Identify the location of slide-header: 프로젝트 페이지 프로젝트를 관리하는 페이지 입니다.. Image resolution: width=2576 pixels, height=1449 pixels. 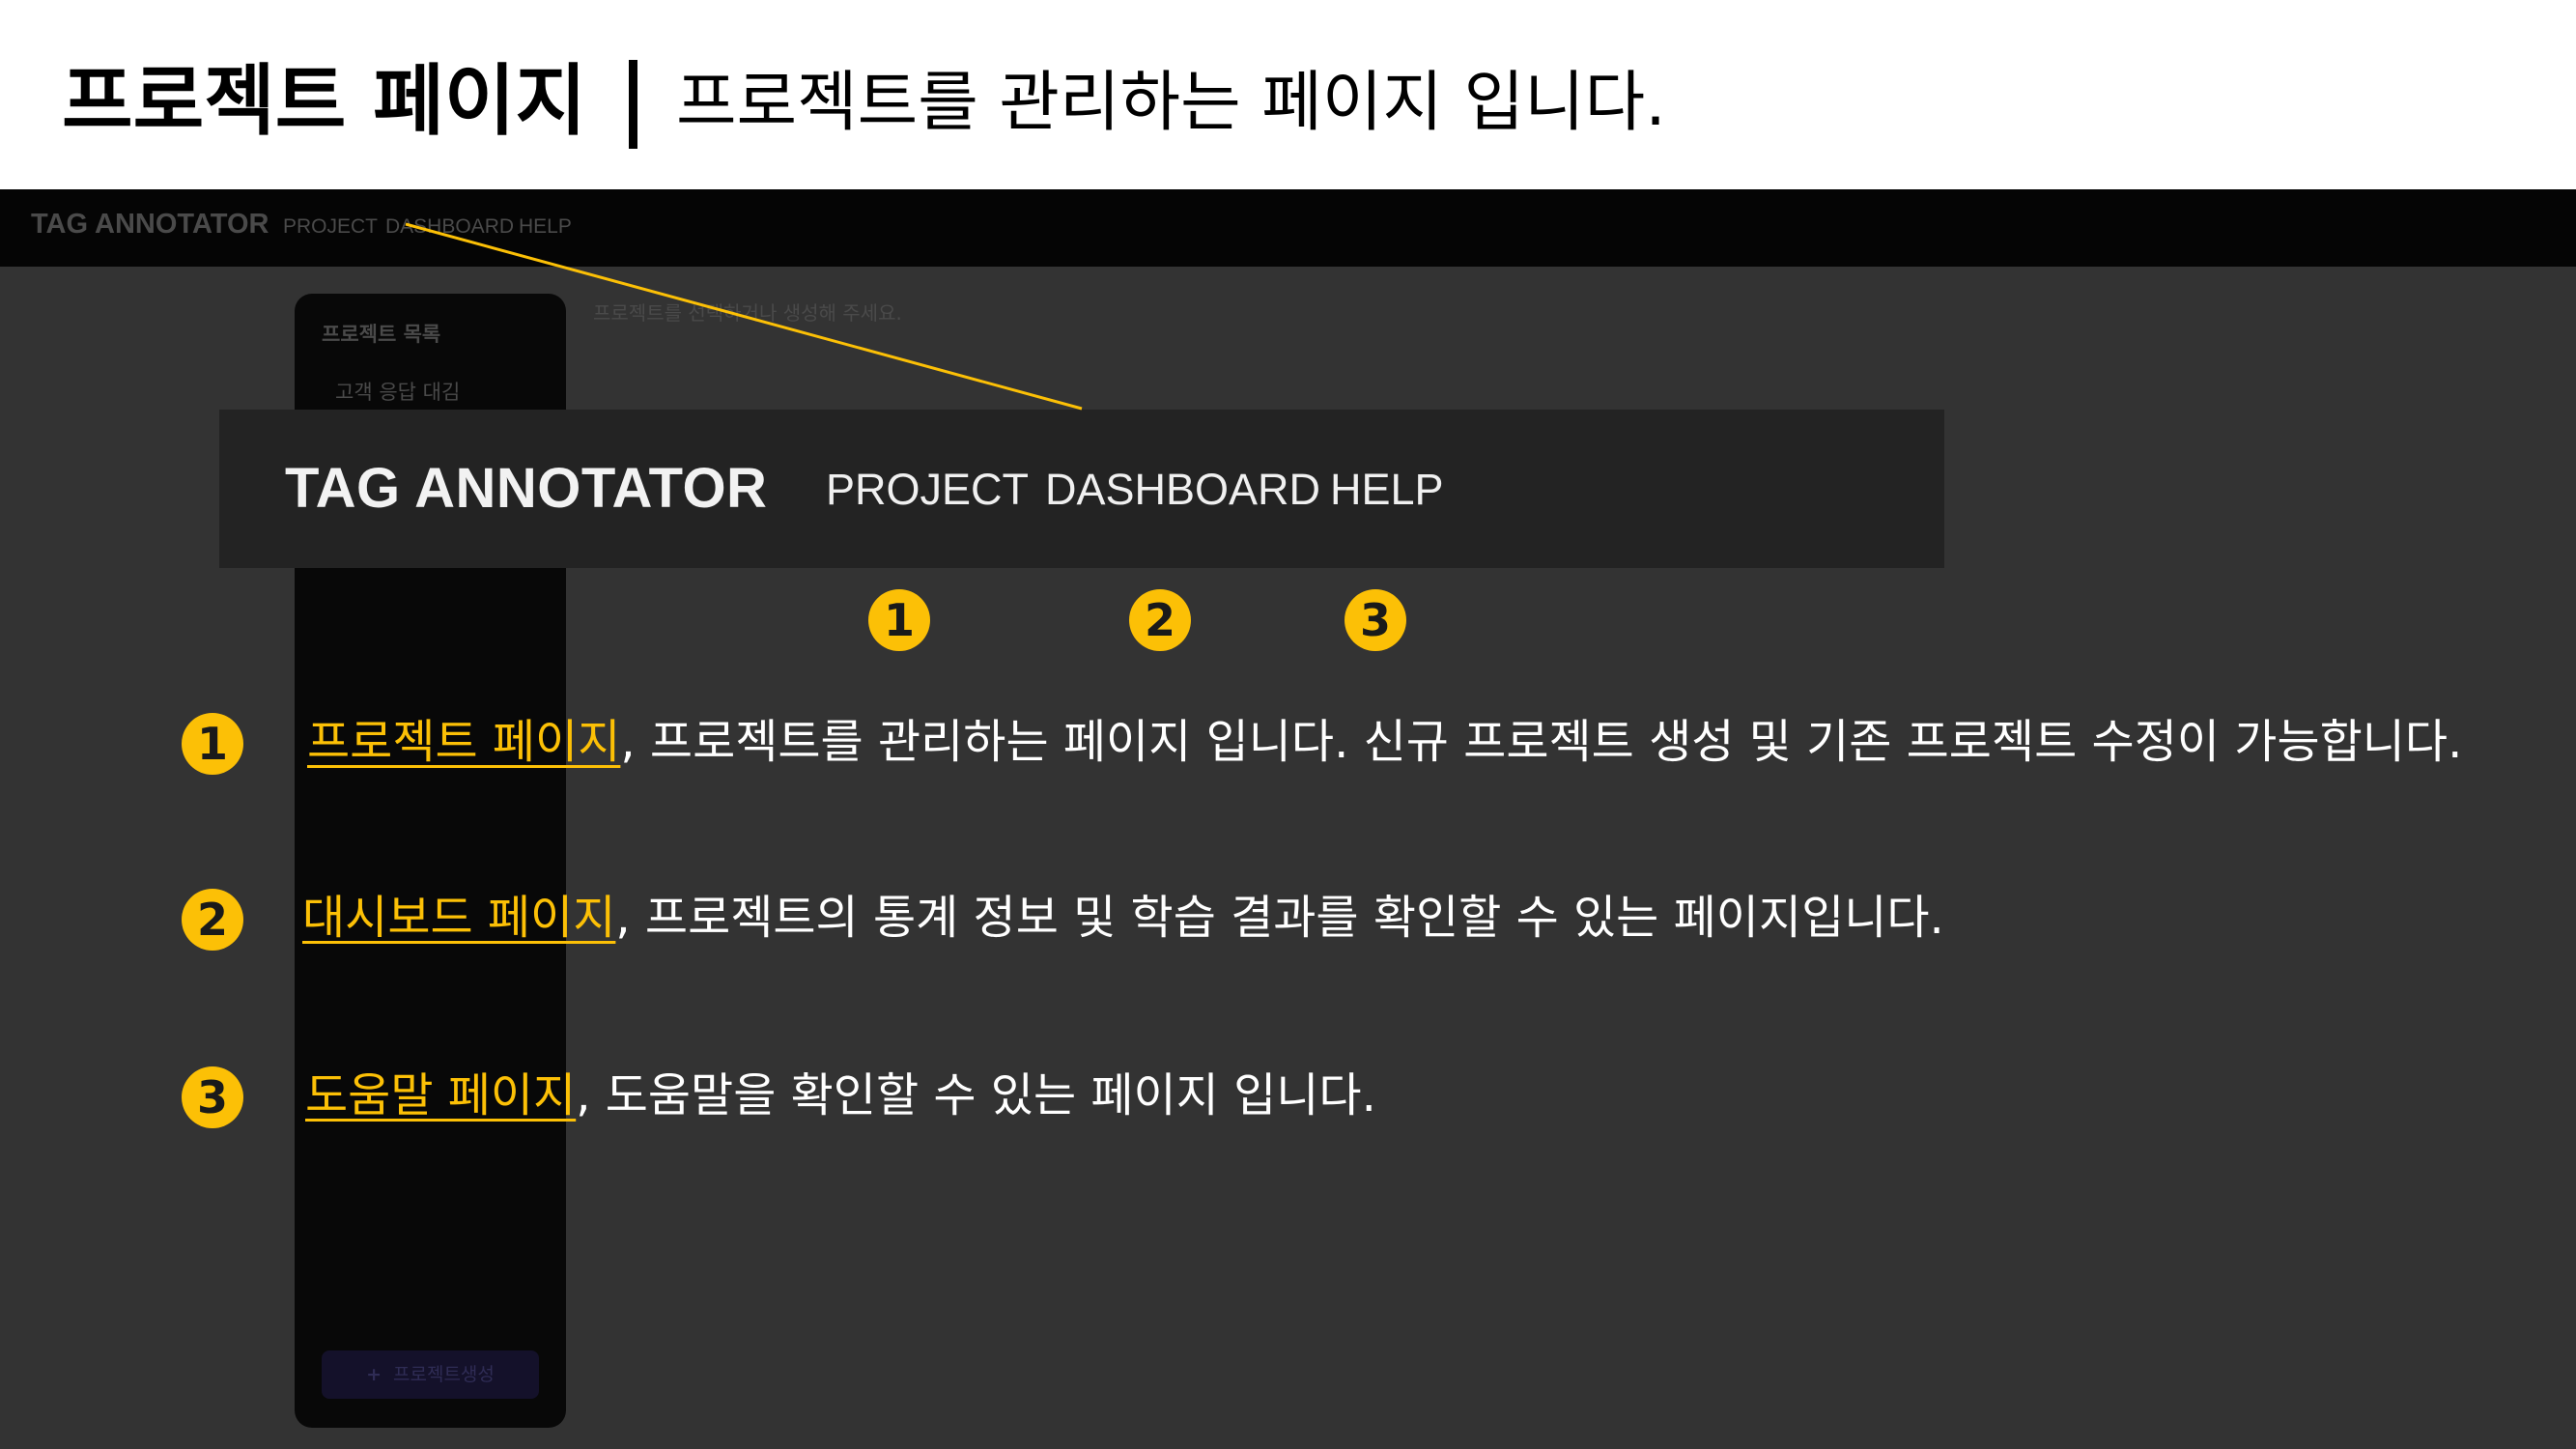
(1288, 94).